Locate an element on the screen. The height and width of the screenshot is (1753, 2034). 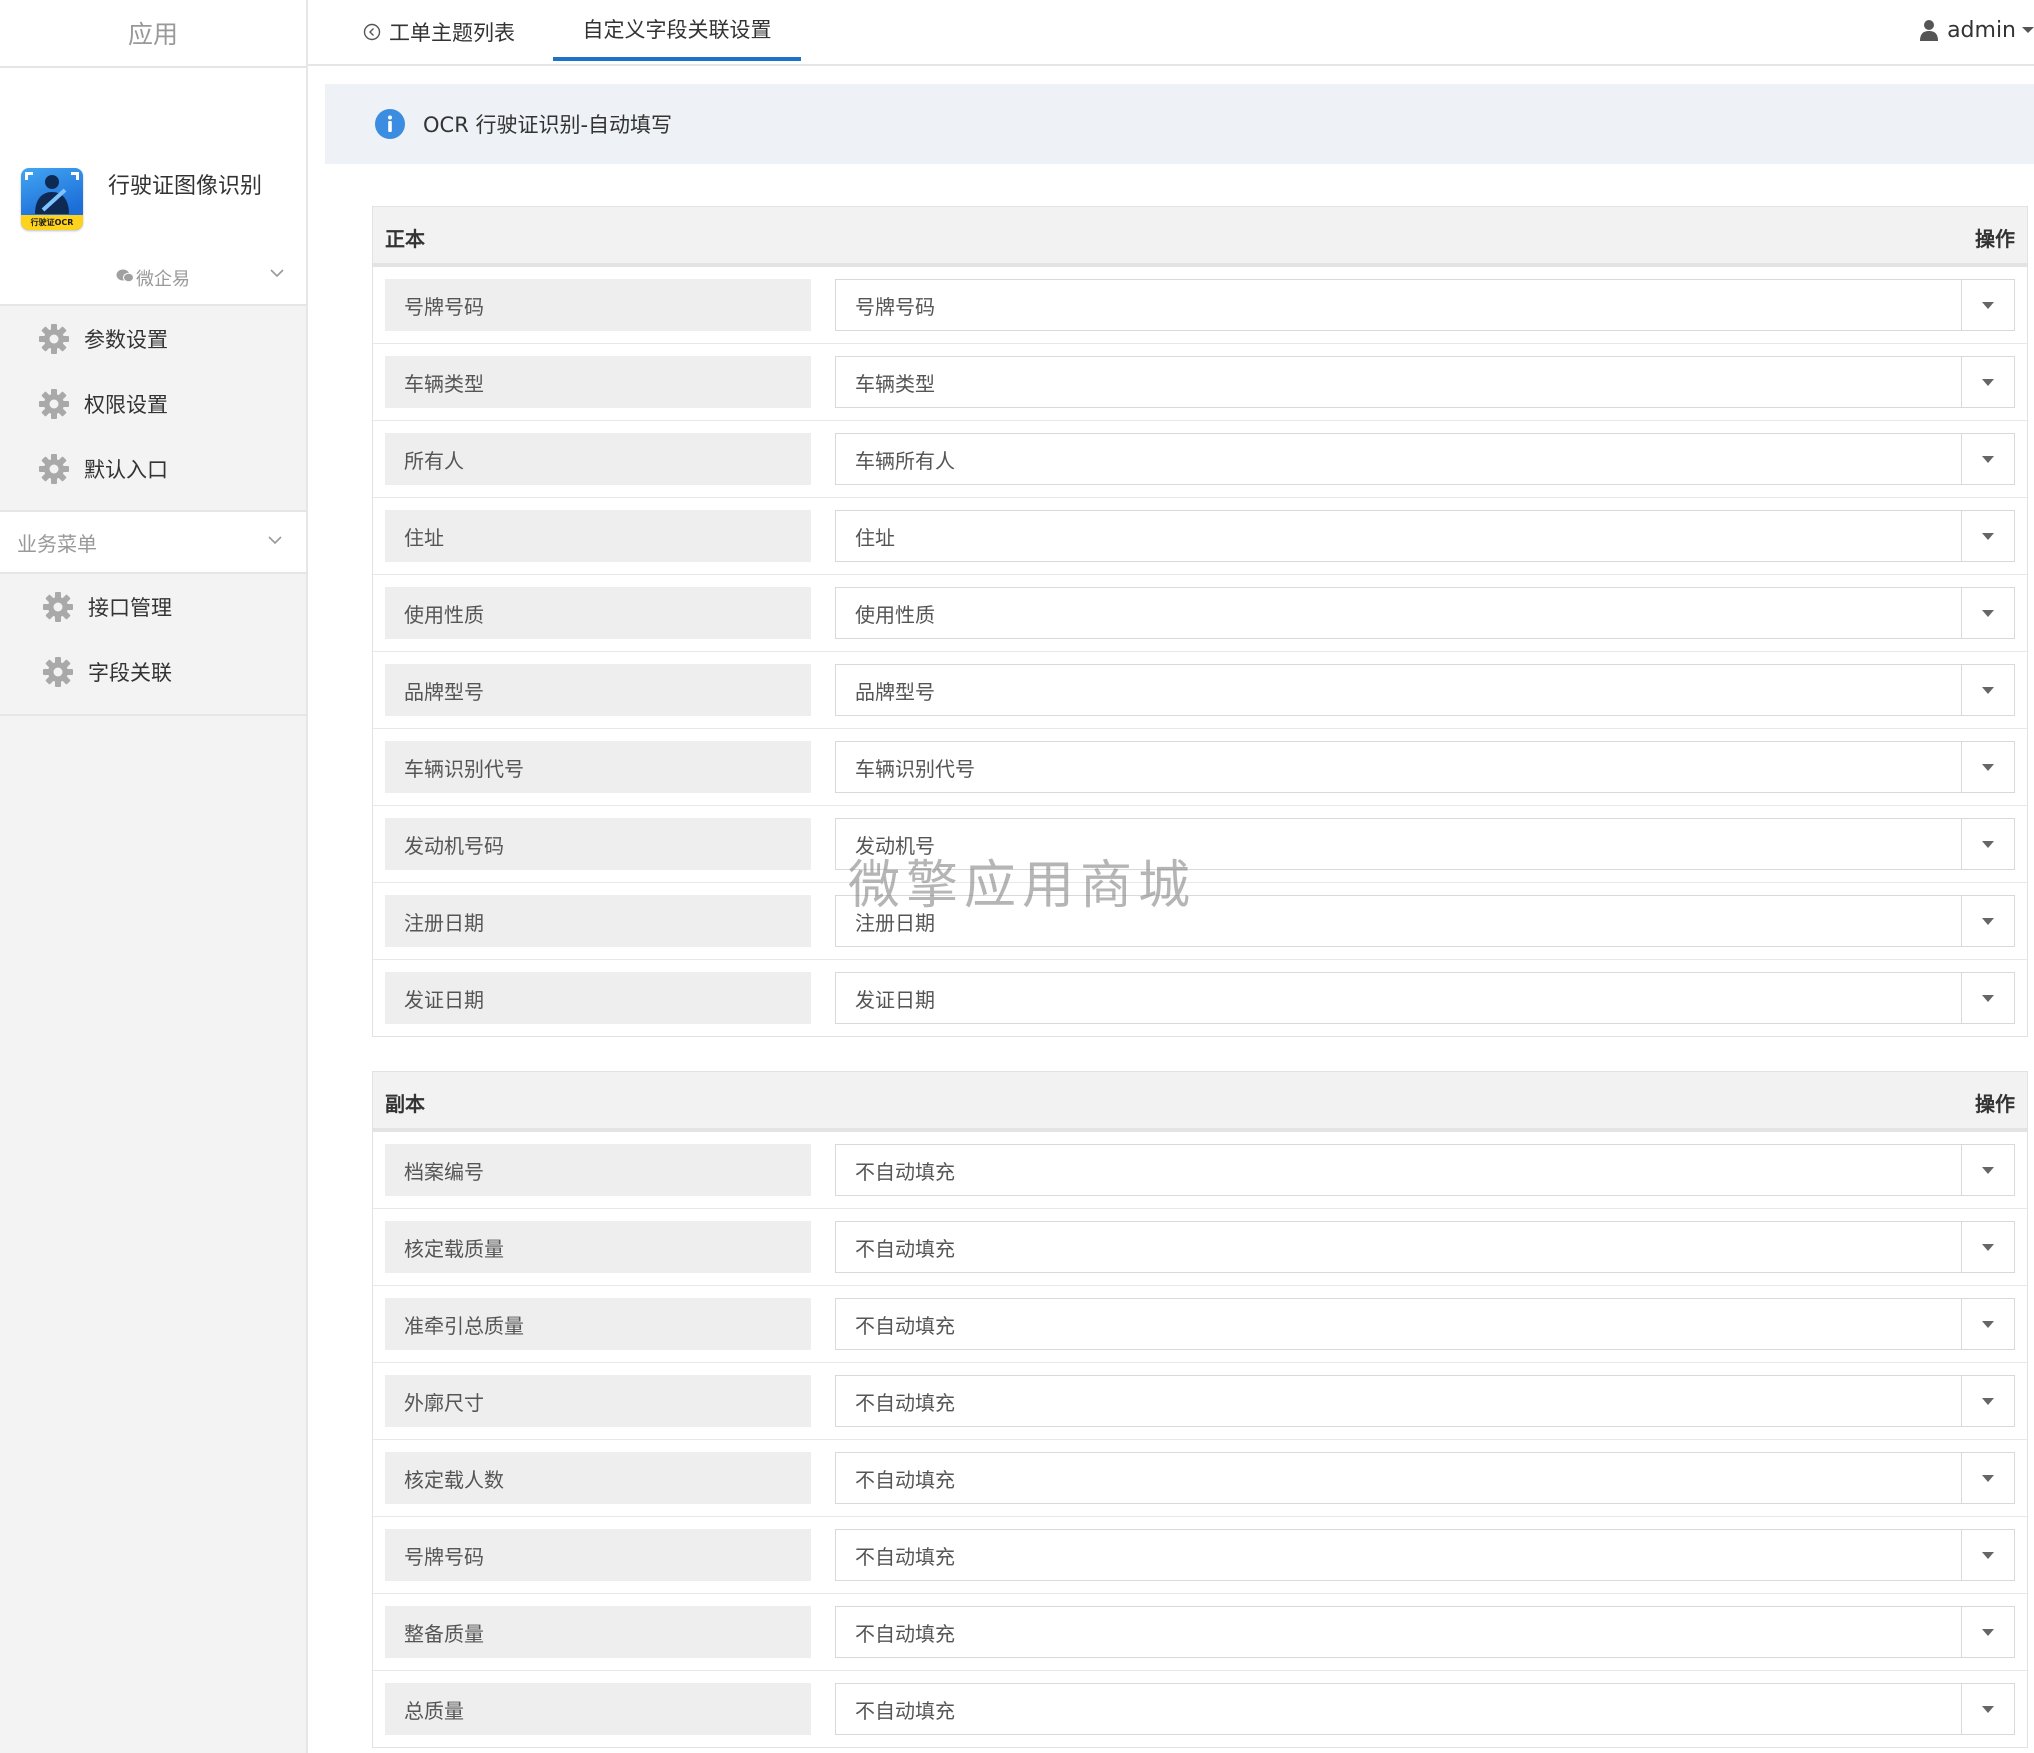
field-label: 准牵引总质量 is located at coordinates (598, 1324).